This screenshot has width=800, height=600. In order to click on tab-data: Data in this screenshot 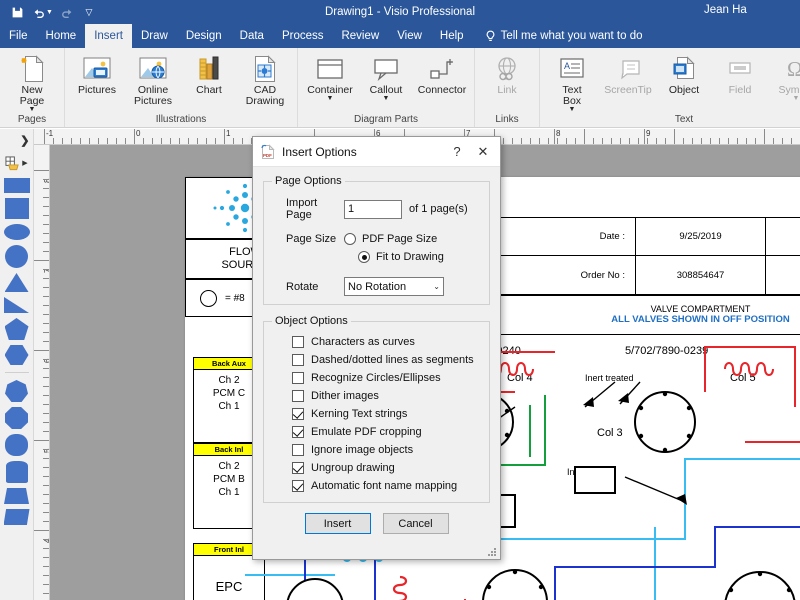, I will do `click(252, 36)`.